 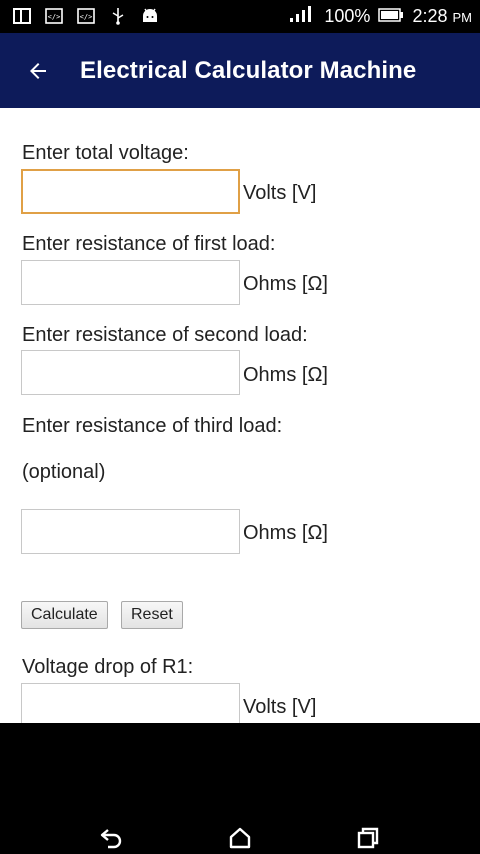 What do you see at coordinates (152, 426) in the screenshot?
I see `r3-label: Enter resistance of third load:` at bounding box center [152, 426].